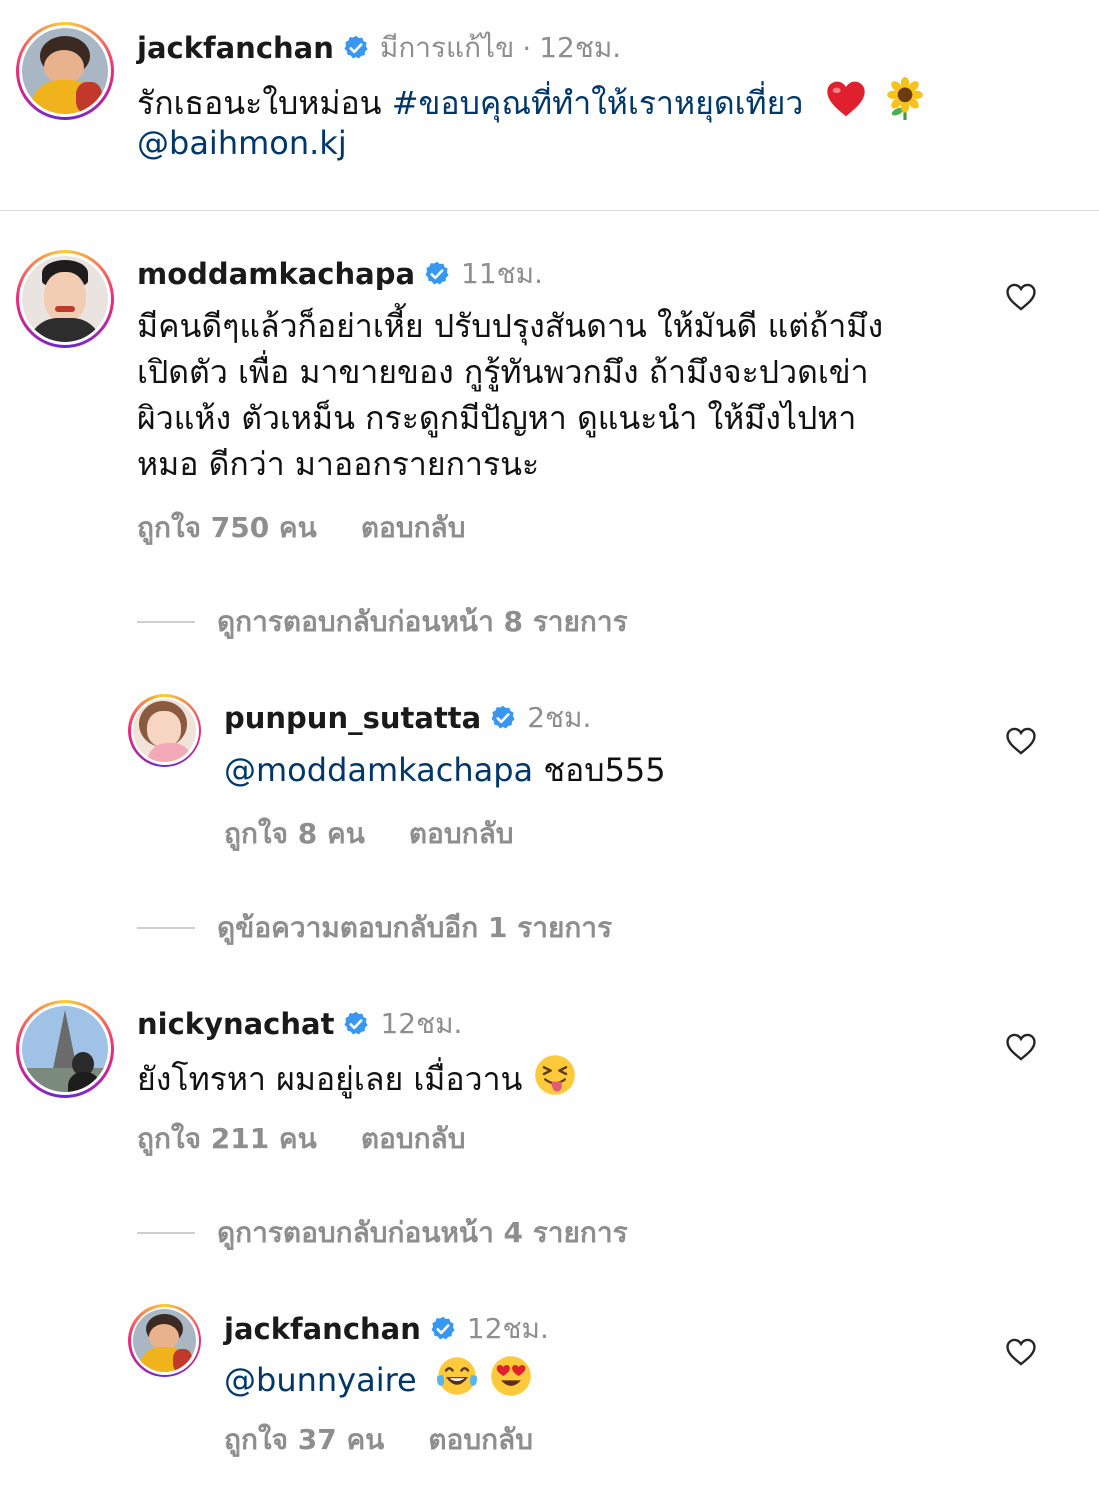 The height and width of the screenshot is (1491, 1099). I want to click on view-replies-link: ดูการตอบกลับก่อนหน้า 8 รายการ, so click(382, 622).